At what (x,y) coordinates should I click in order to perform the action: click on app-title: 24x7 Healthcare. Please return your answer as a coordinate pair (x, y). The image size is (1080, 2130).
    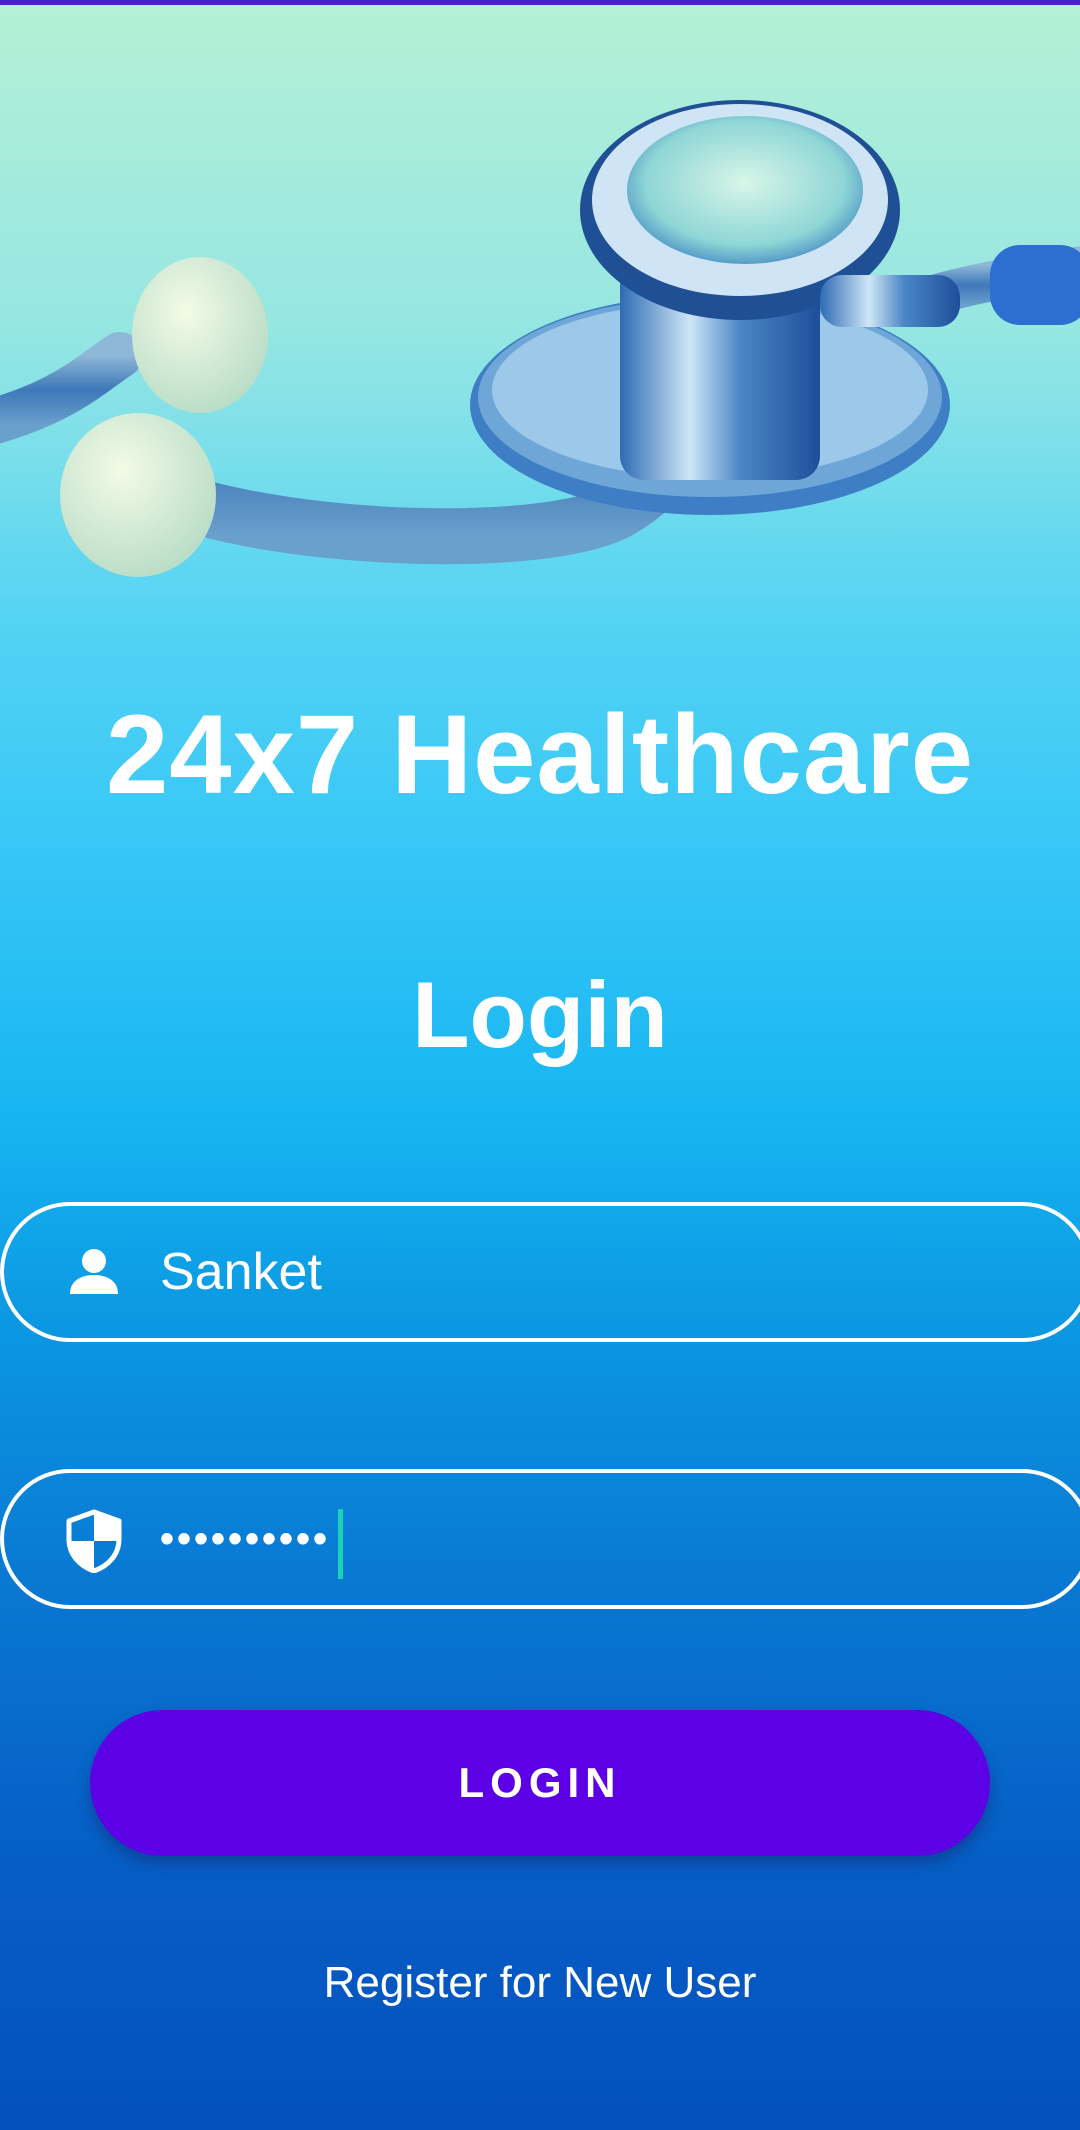
    Looking at the image, I should click on (539, 754).